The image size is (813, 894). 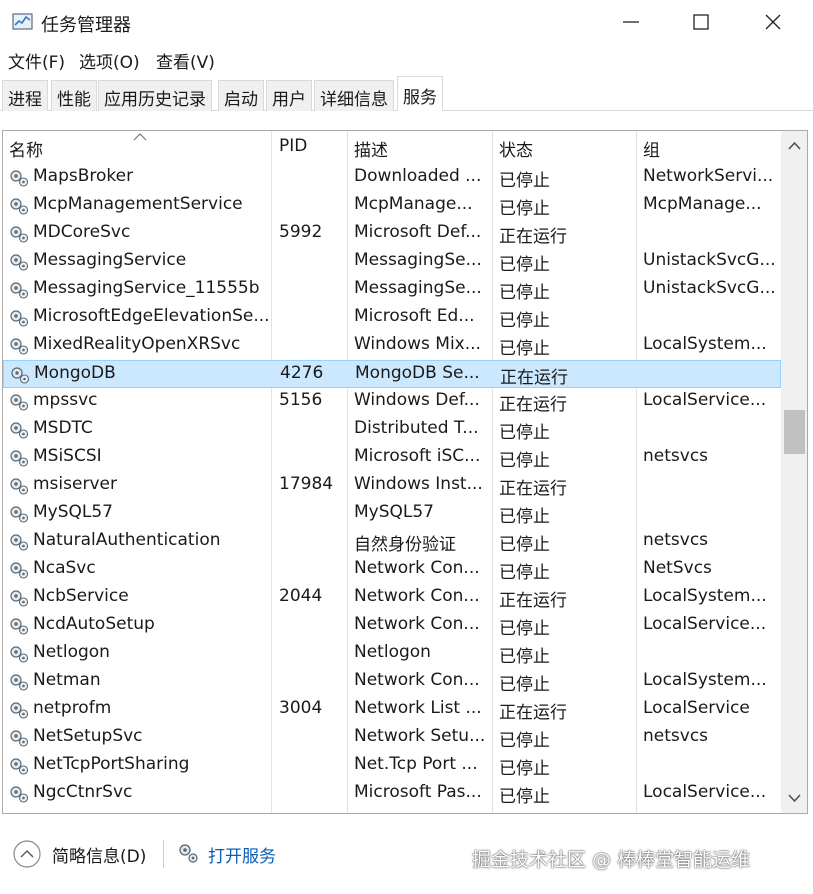 I want to click on service-name: msiserver, so click(x=75, y=484).